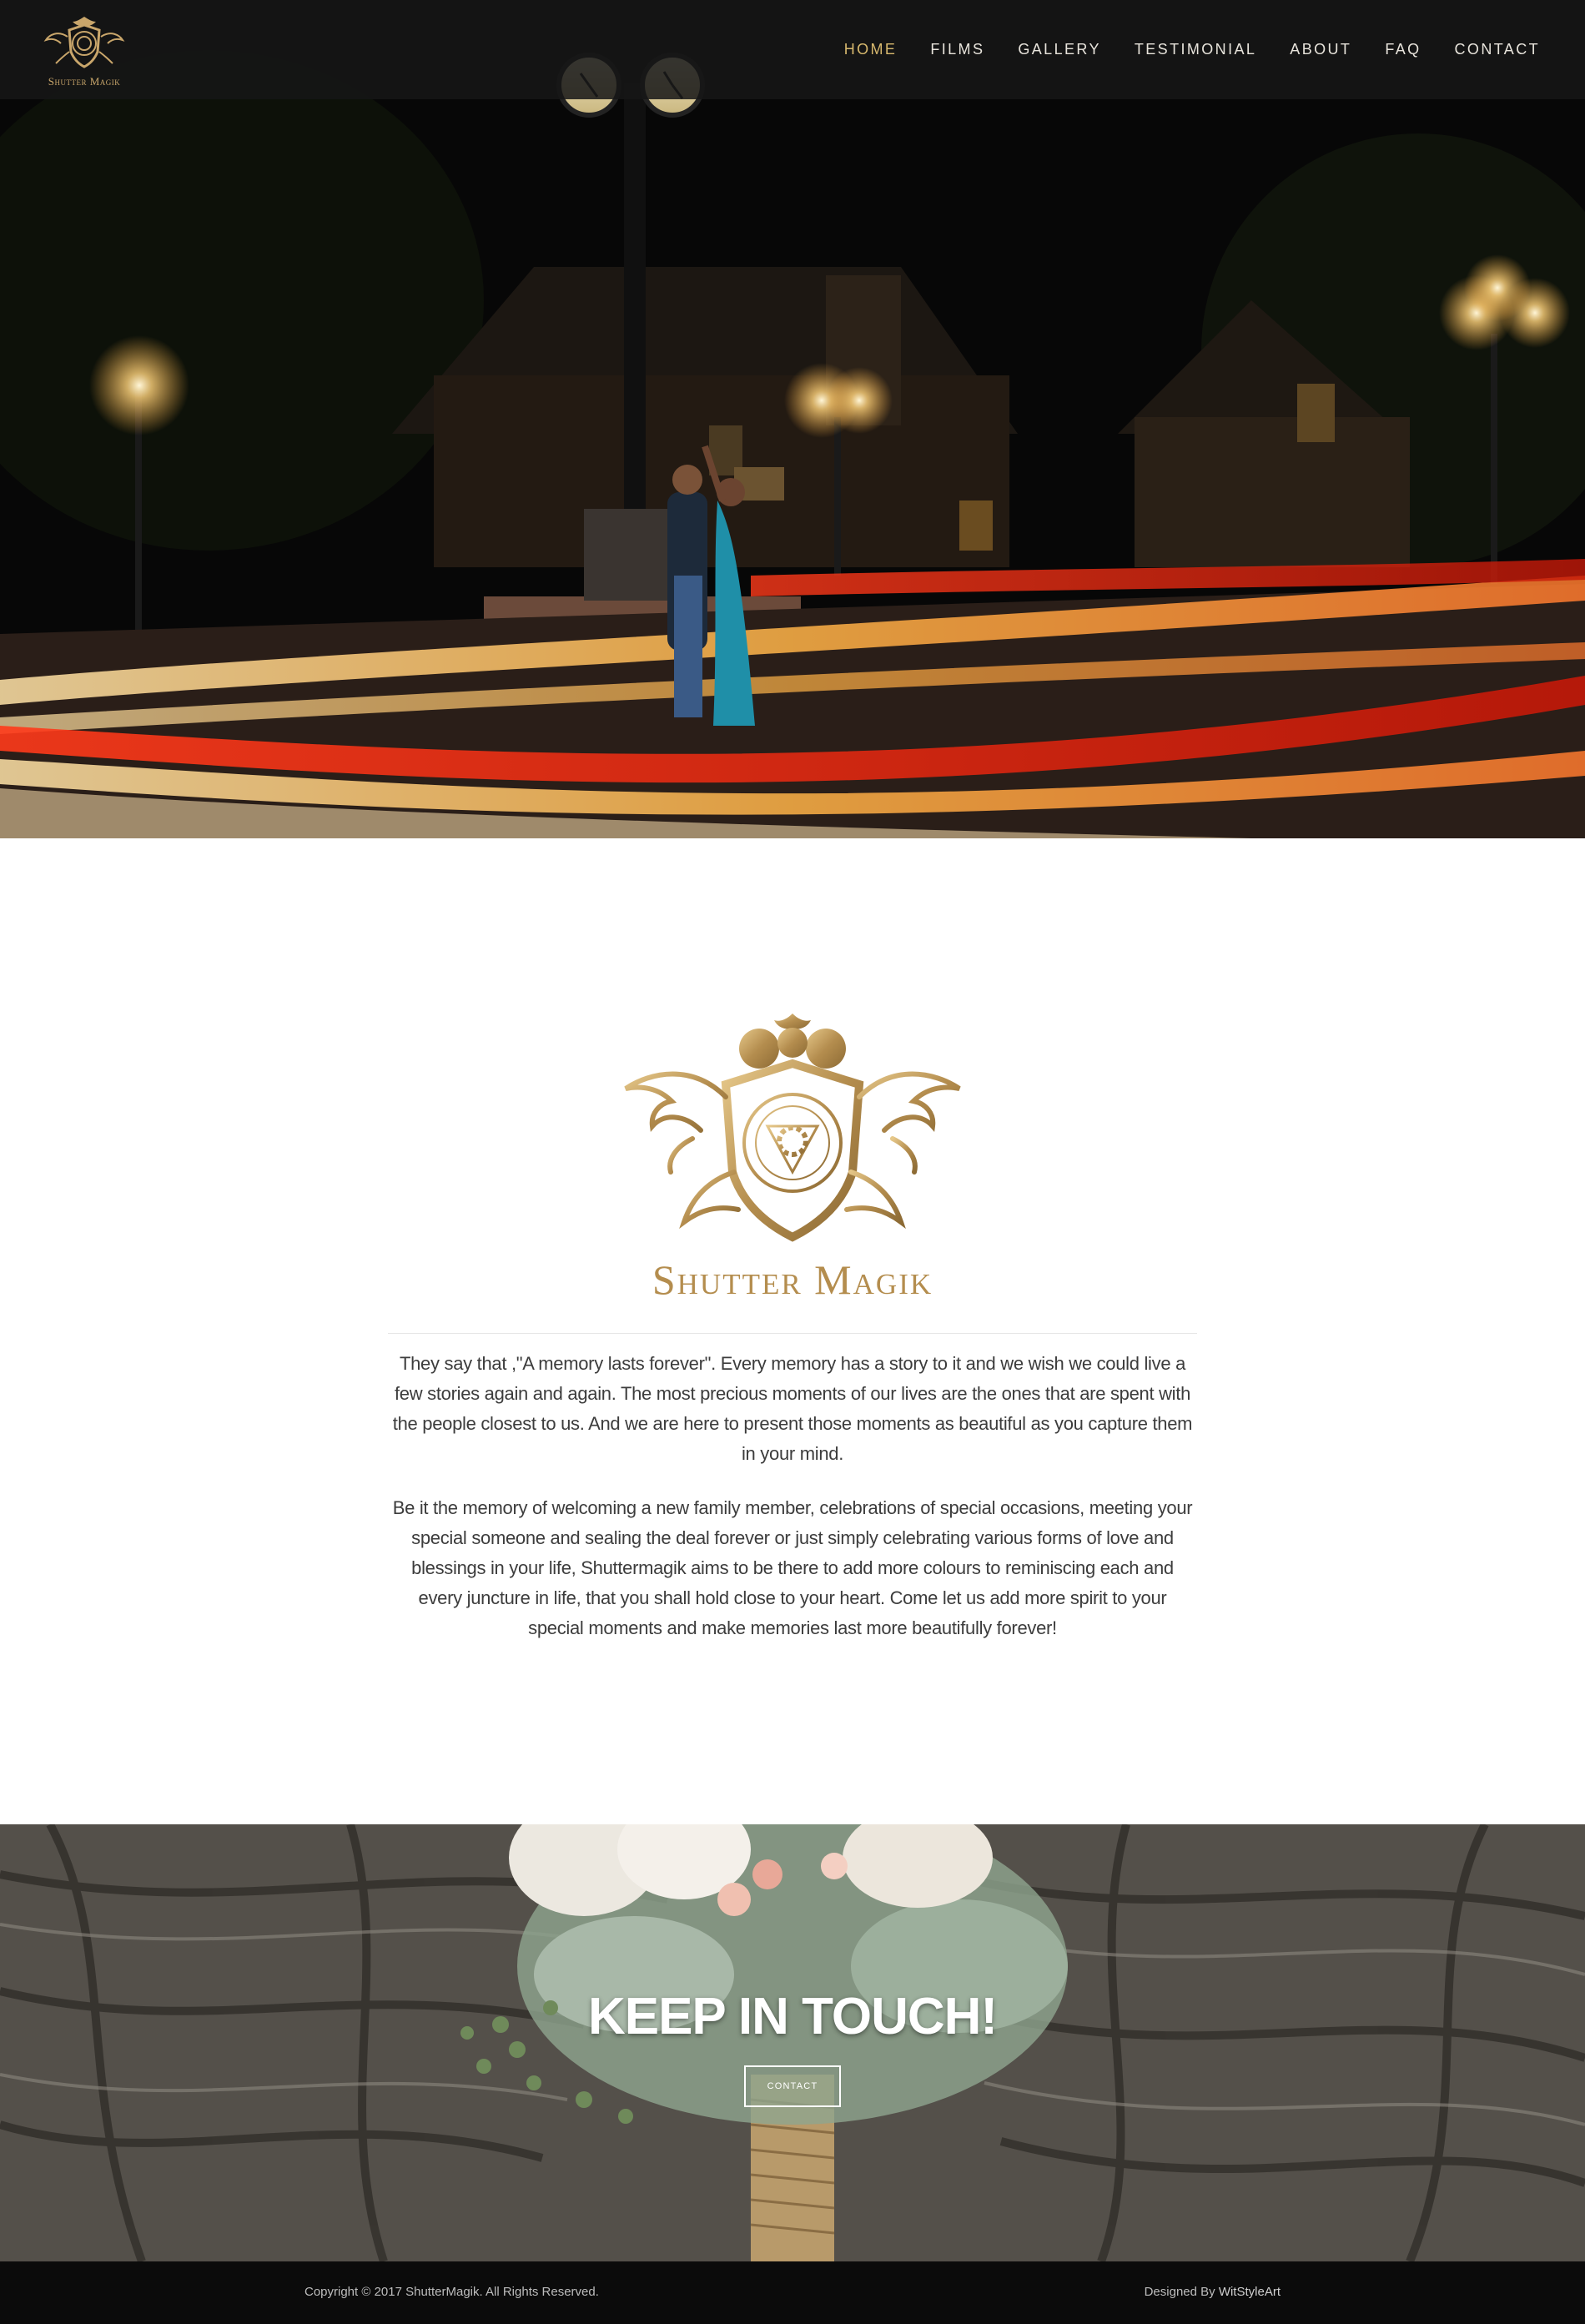 The width and height of the screenshot is (1585, 2324). I want to click on nav-films: FILMS, so click(957, 49).